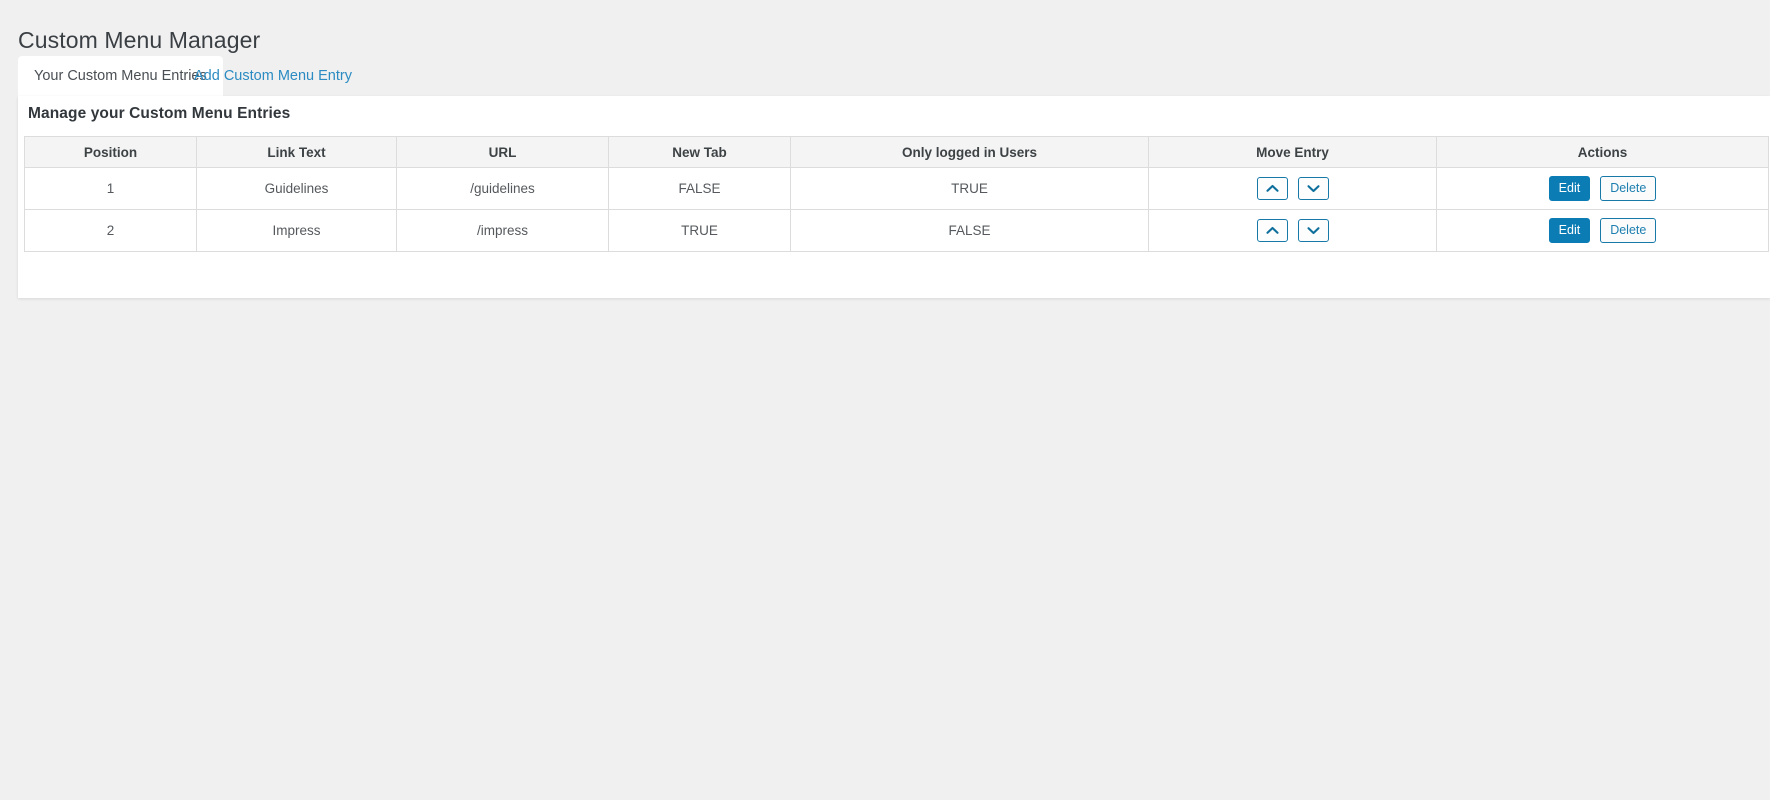  I want to click on cell-new-tab: FALSE, so click(699, 188).